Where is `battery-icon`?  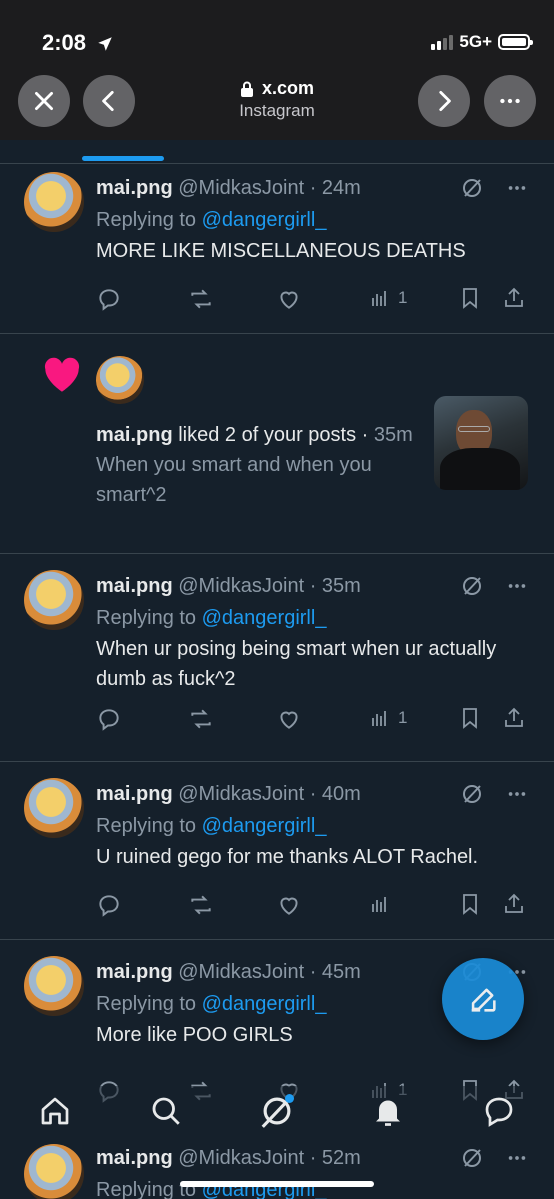
battery-icon is located at coordinates (515, 42).